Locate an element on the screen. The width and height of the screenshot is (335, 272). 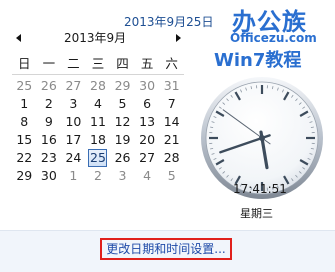
calendar-day-number: 13 is located at coordinates (147, 121).